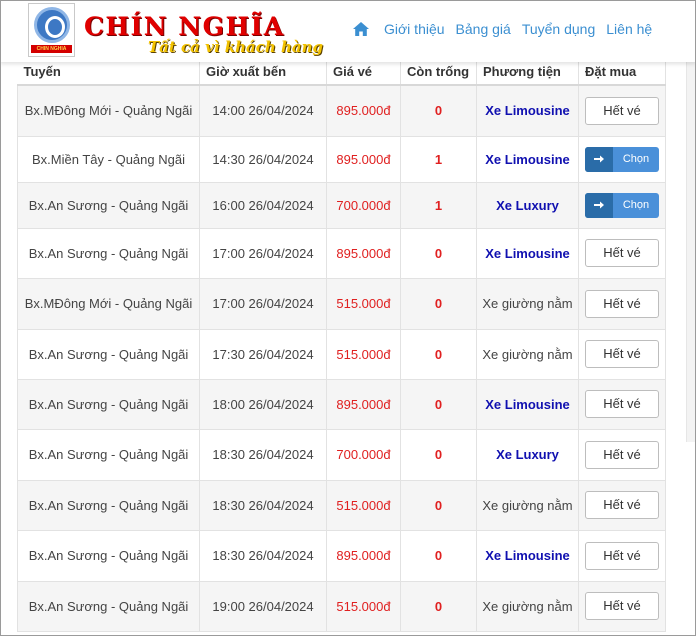 The image size is (696, 636). I want to click on main-nav: Giới thiệu Bảng giá Tuyển dụng Liên hệ, so click(507, 29).